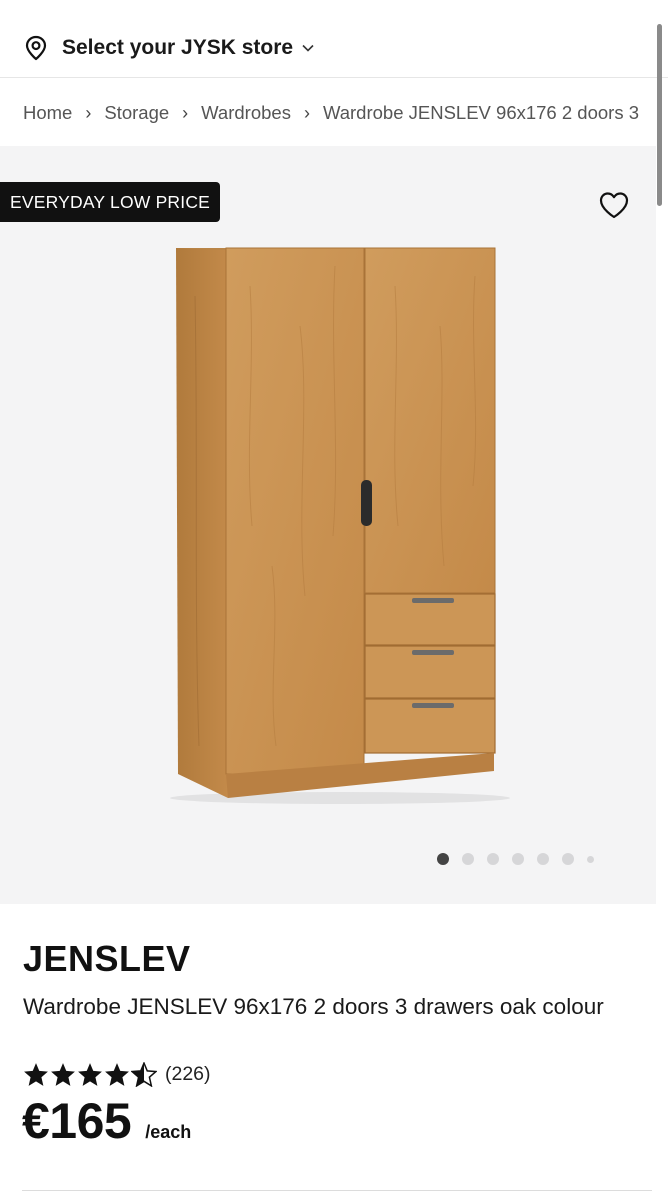 This screenshot has height=1200, width=668. I want to click on divider, so click(337, 1190).